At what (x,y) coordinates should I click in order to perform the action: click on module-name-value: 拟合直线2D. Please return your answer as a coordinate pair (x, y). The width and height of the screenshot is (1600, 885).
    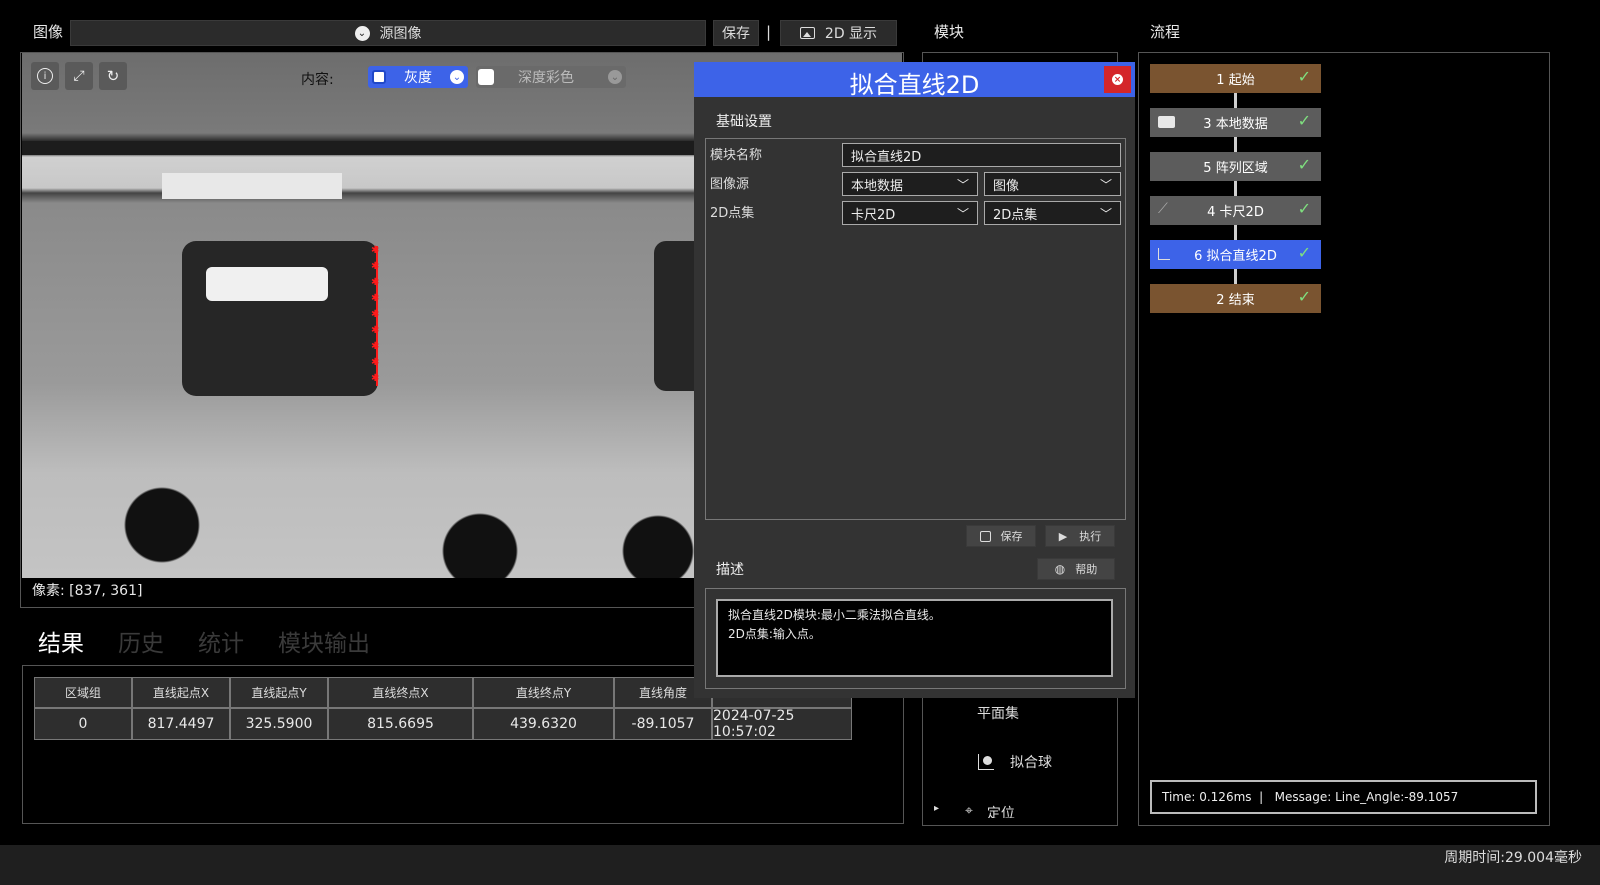
    Looking at the image, I should click on (886, 157).